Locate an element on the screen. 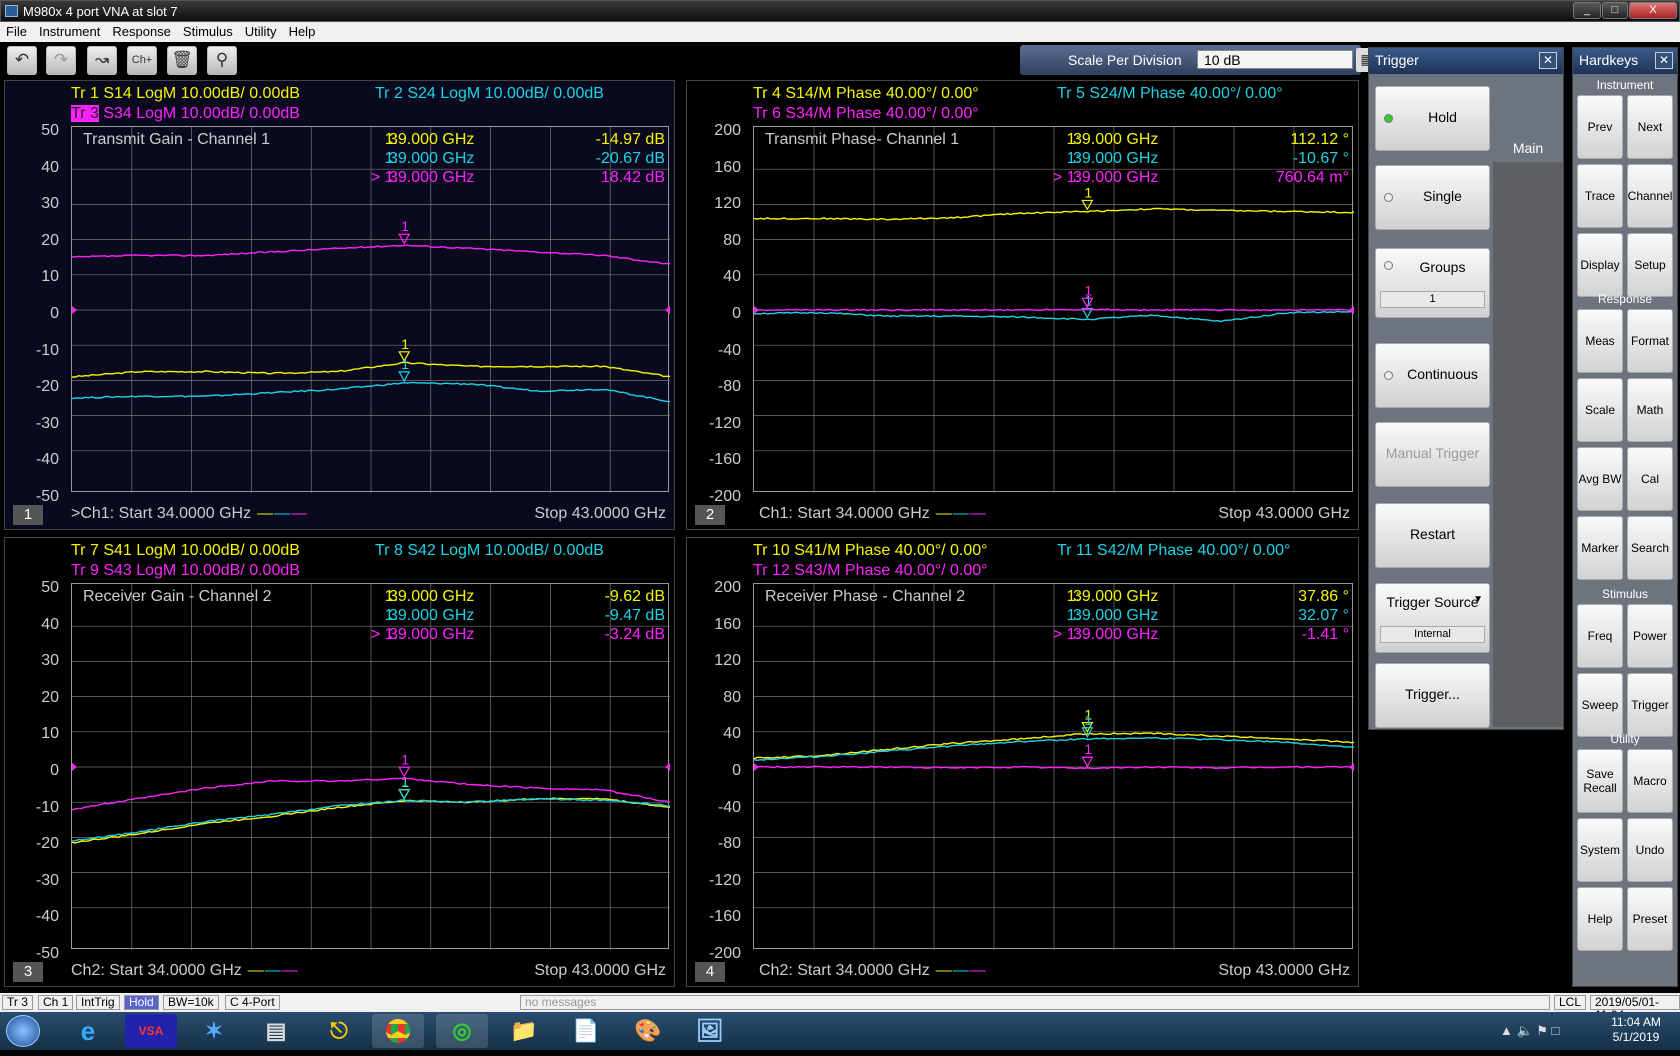 The image size is (1680, 1056). scale-input: 10 dB is located at coordinates (1275, 59).